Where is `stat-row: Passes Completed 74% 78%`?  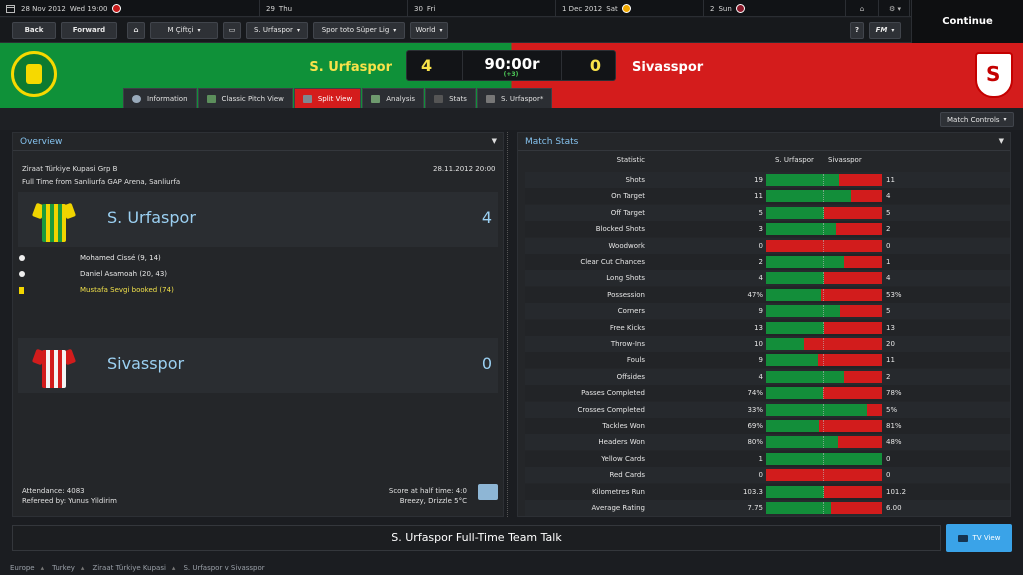 stat-row: Passes Completed 74% 78% is located at coordinates (767, 393).